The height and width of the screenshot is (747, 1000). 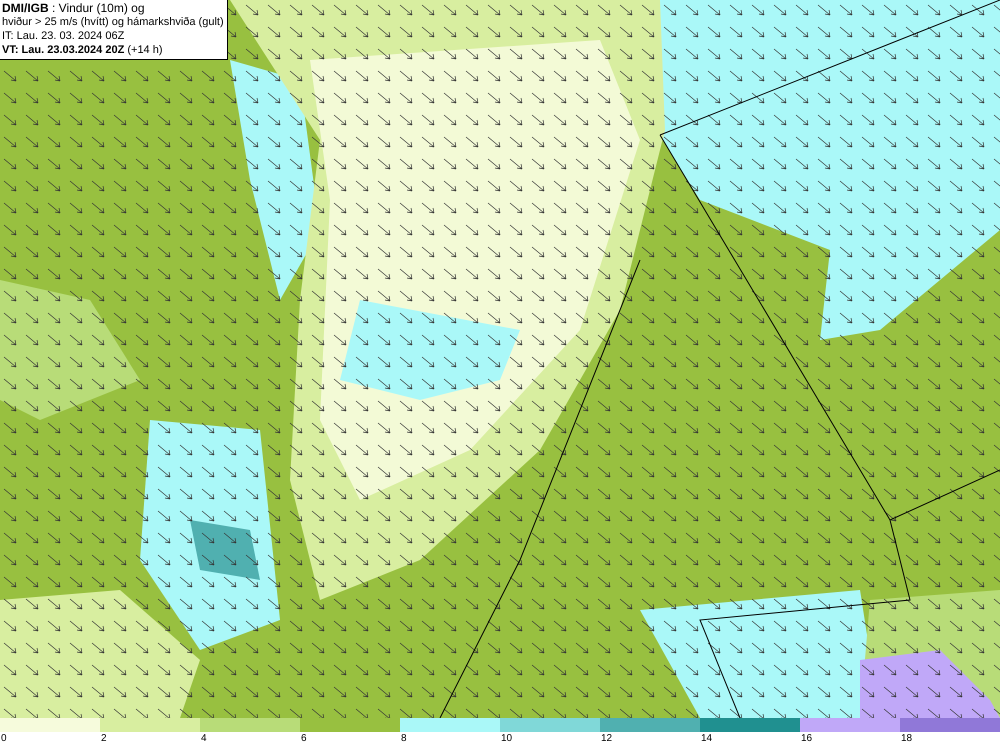 What do you see at coordinates (303, 739) in the screenshot?
I see `legend-label: 6` at bounding box center [303, 739].